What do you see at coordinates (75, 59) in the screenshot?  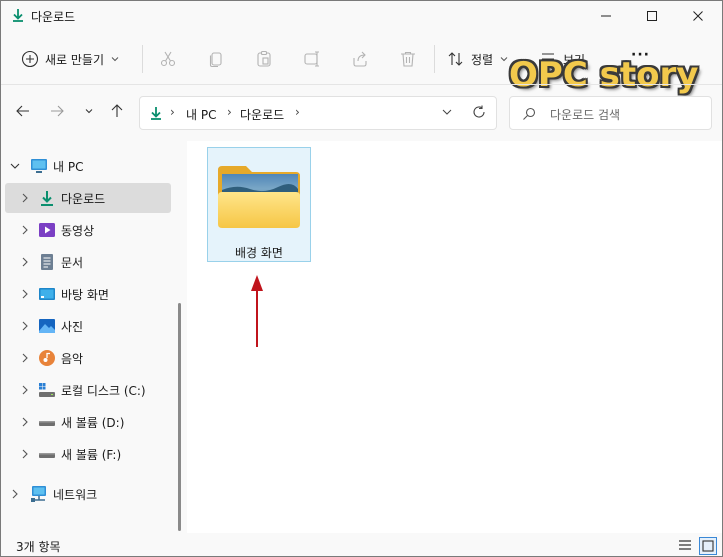 I see `new-button-label: 새로 만들기` at bounding box center [75, 59].